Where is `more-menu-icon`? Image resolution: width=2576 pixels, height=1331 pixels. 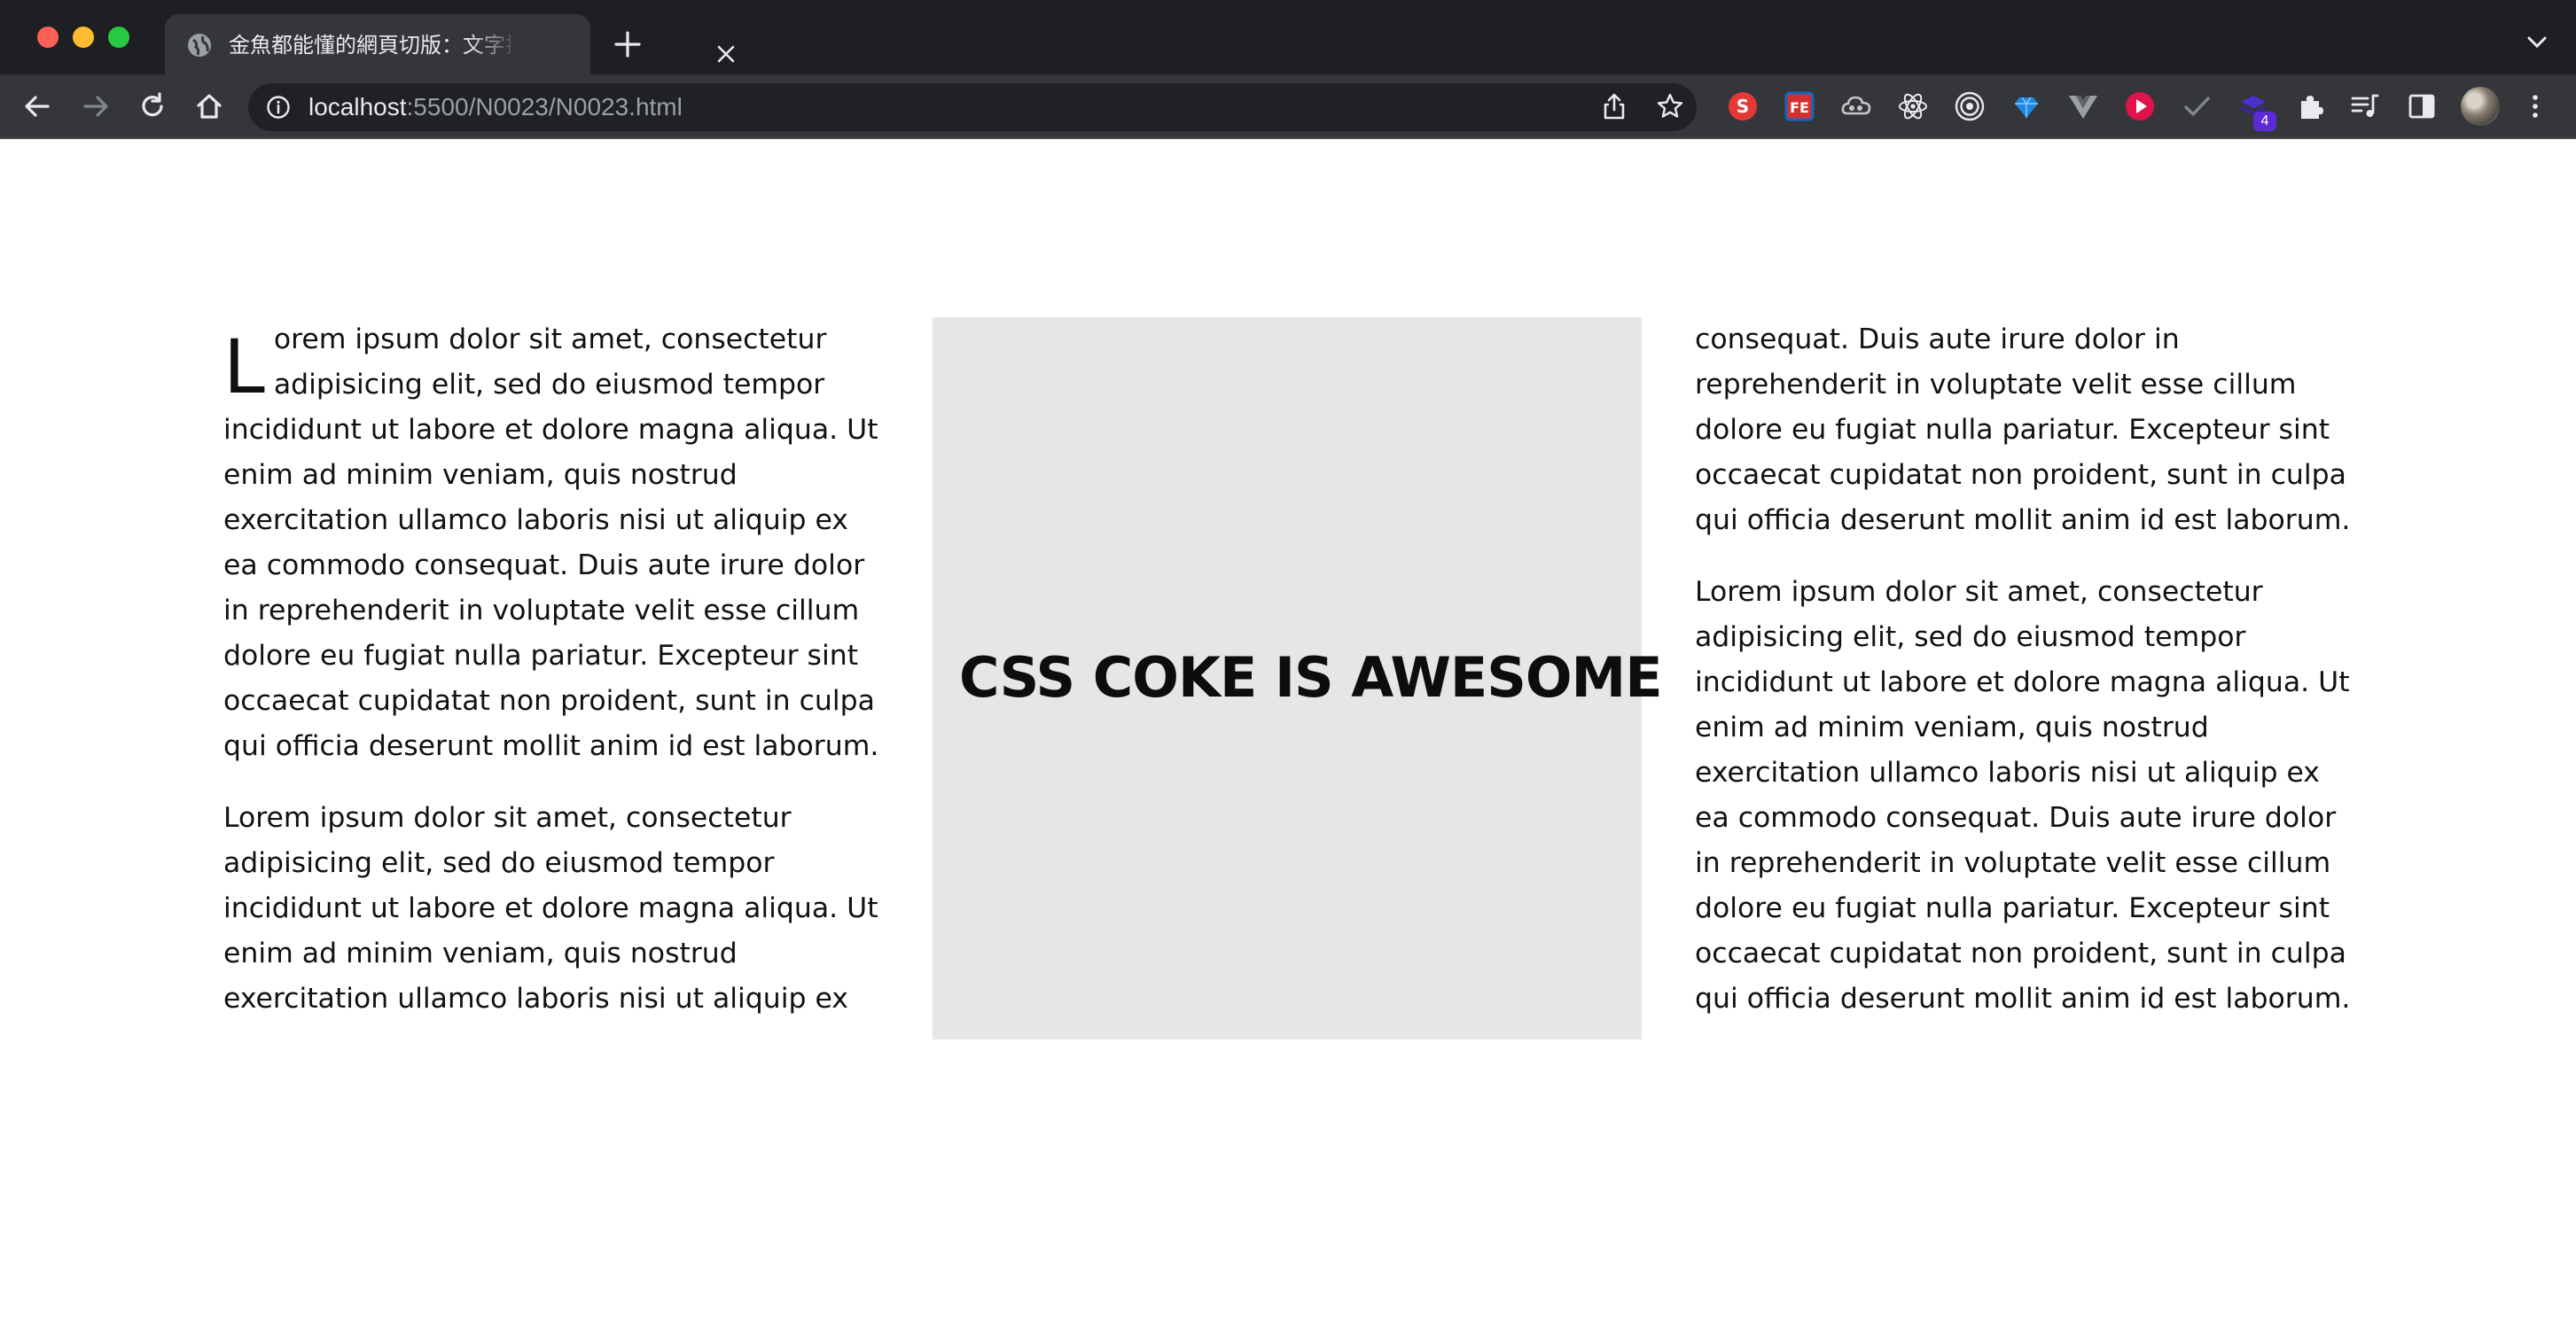
more-menu-icon is located at coordinates (2535, 106).